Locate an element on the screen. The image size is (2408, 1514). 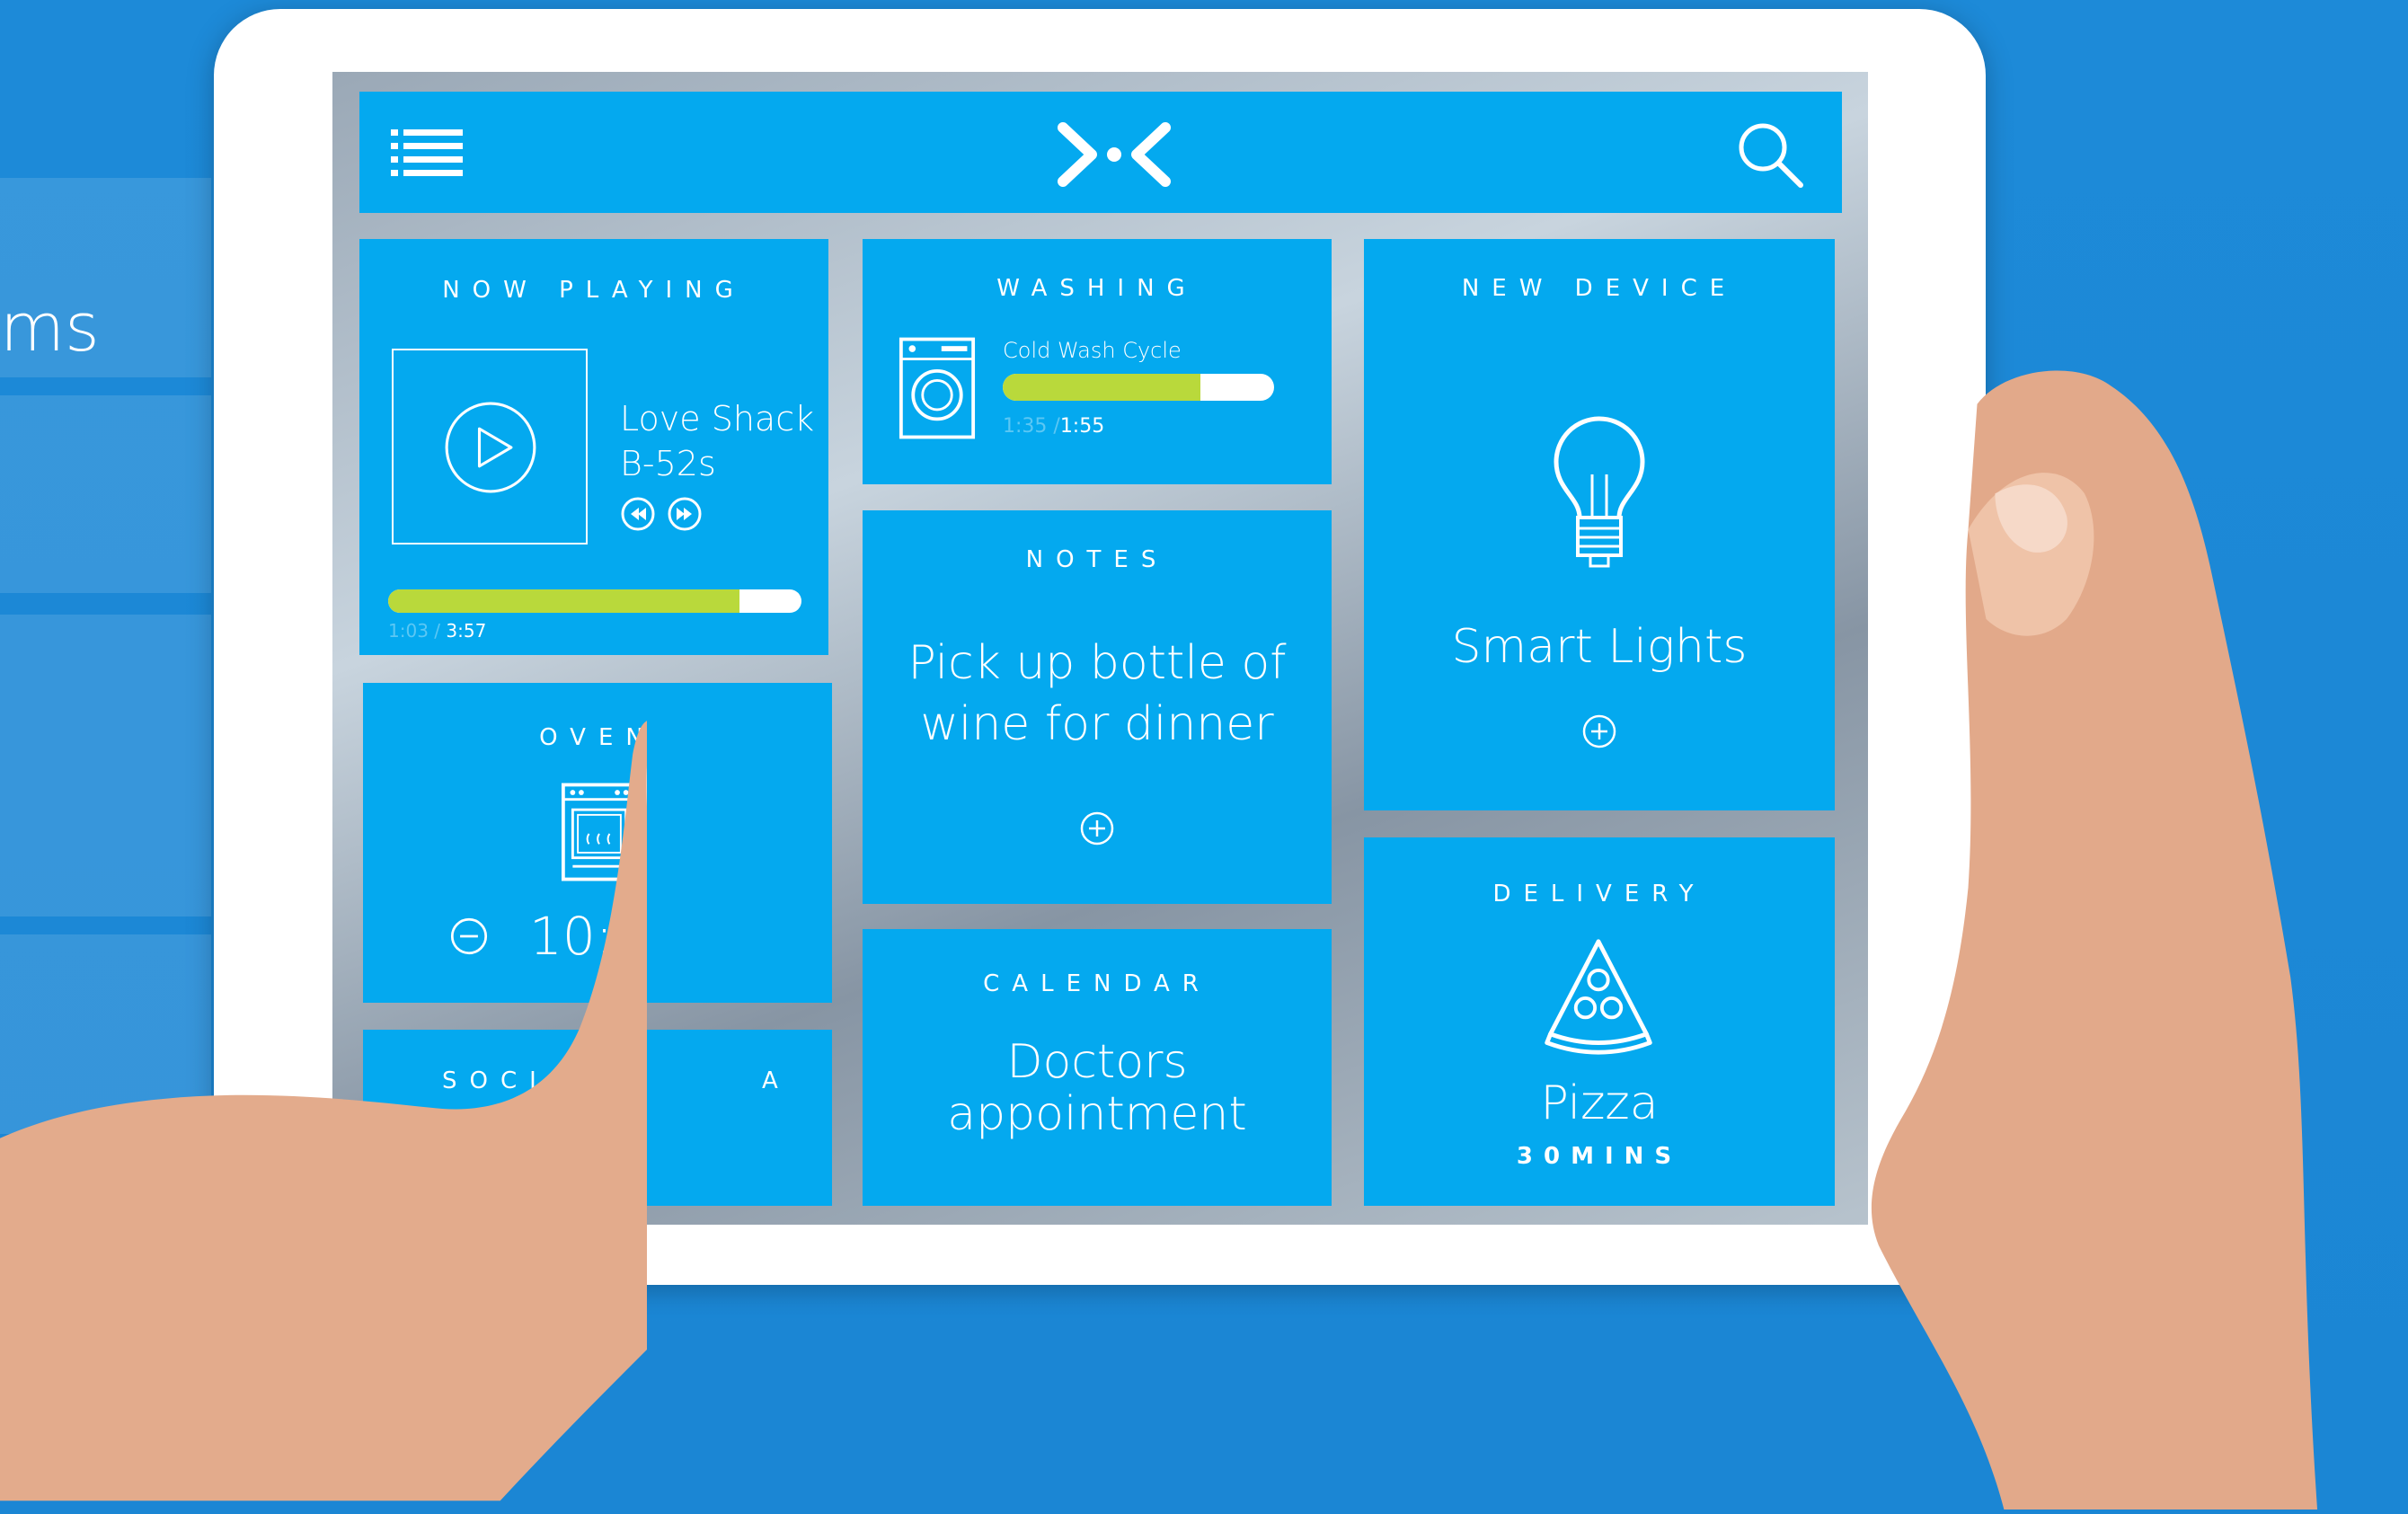
pizza-icon is located at coordinates (1598, 997).